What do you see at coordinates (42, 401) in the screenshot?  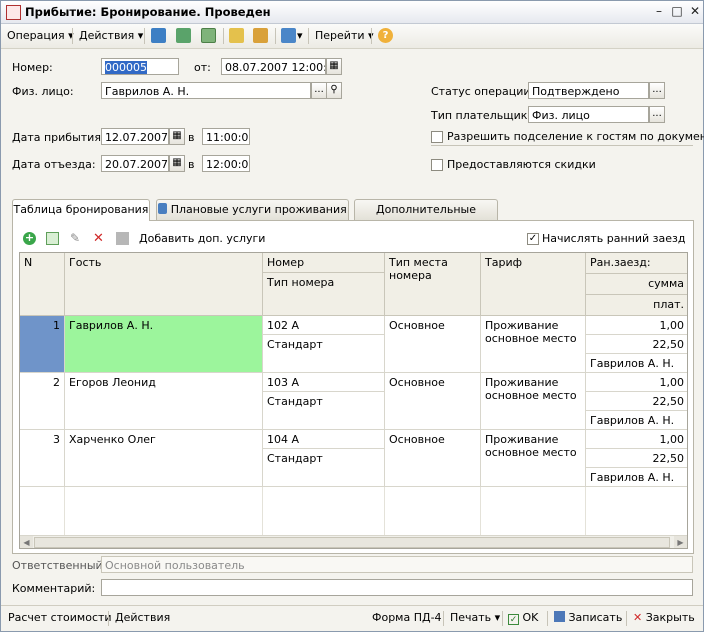 I see `table-row-n: 2` at bounding box center [42, 401].